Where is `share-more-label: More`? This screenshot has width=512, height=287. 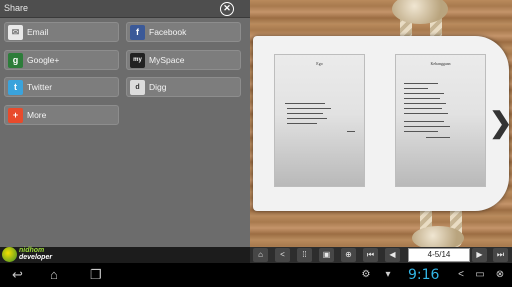
share-more-label: More is located at coordinates (37, 115).